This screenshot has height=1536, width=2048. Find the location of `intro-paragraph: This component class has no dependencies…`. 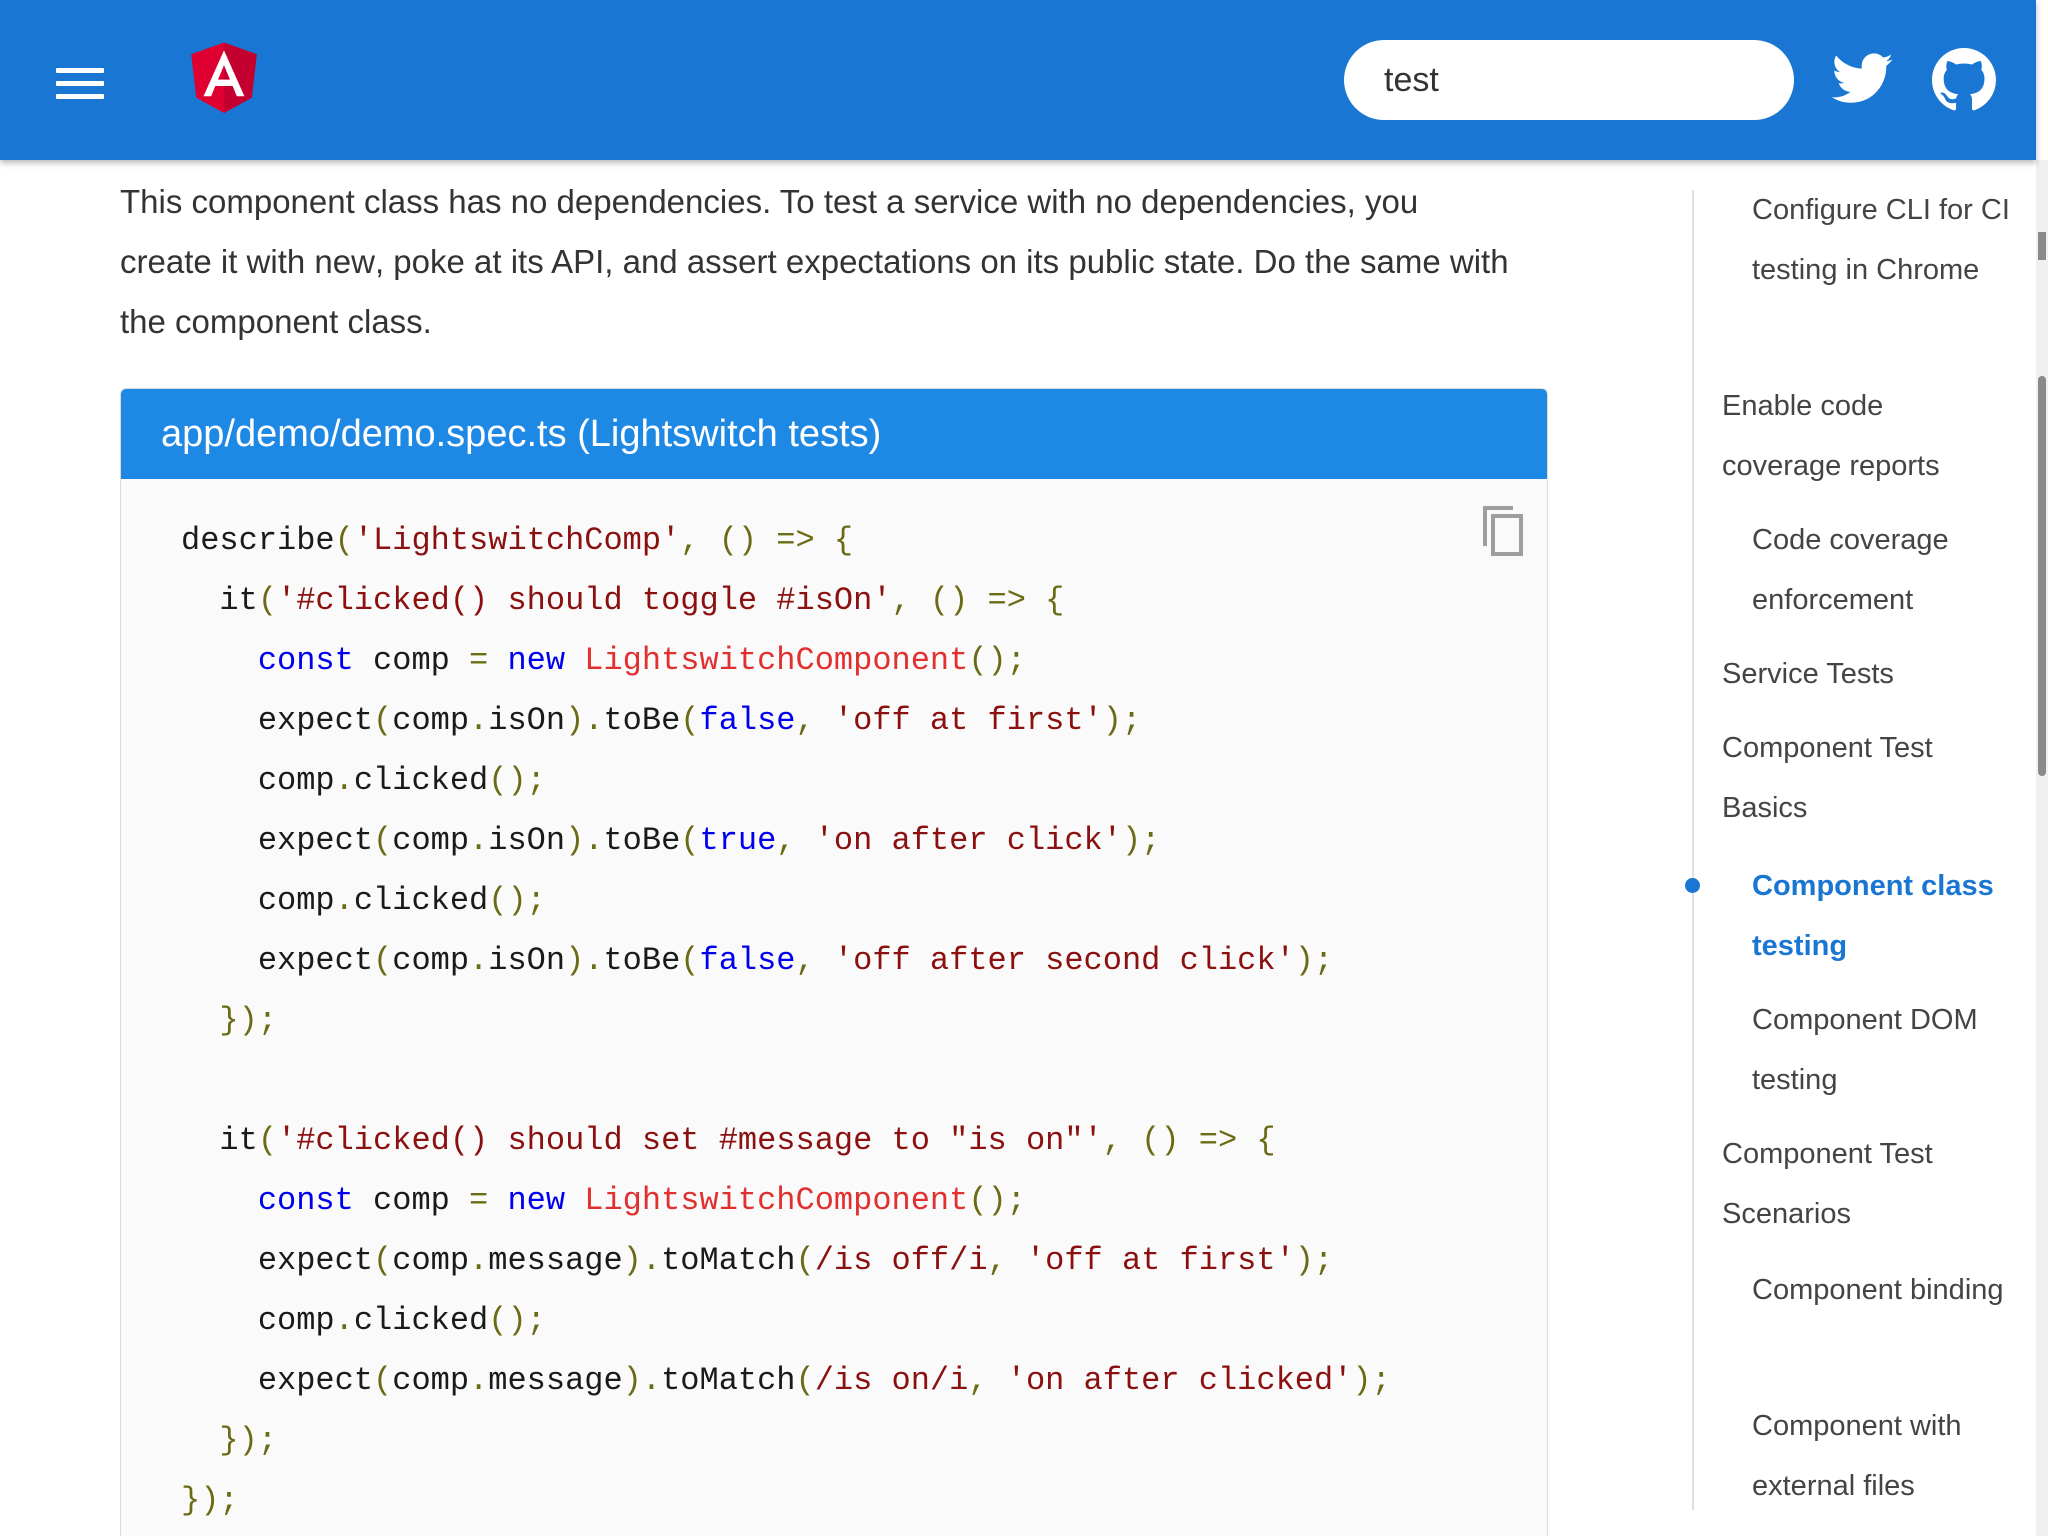

intro-paragraph: This component class has no dependencies… is located at coordinates (815, 262).